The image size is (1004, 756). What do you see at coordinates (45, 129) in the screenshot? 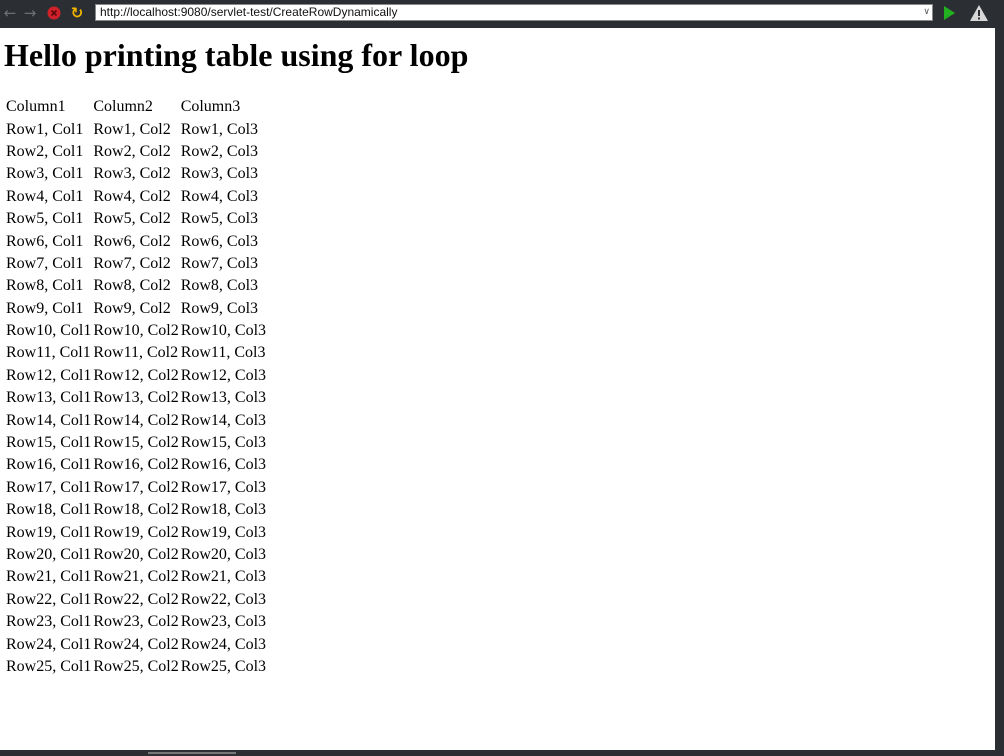
I see `table-cell: Row1, Col1` at bounding box center [45, 129].